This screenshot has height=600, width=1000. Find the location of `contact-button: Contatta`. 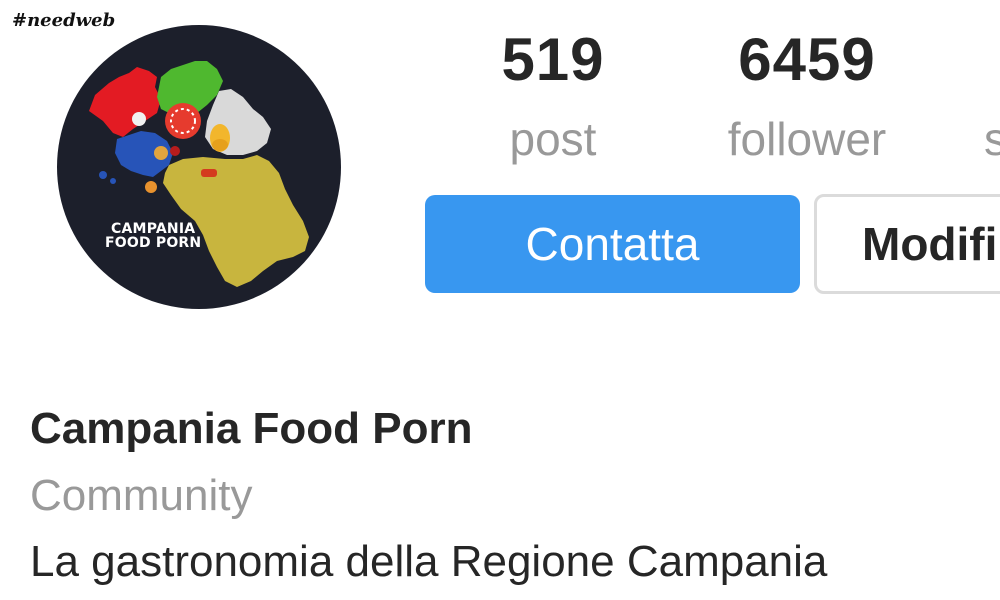

contact-button: Contatta is located at coordinates (612, 244).